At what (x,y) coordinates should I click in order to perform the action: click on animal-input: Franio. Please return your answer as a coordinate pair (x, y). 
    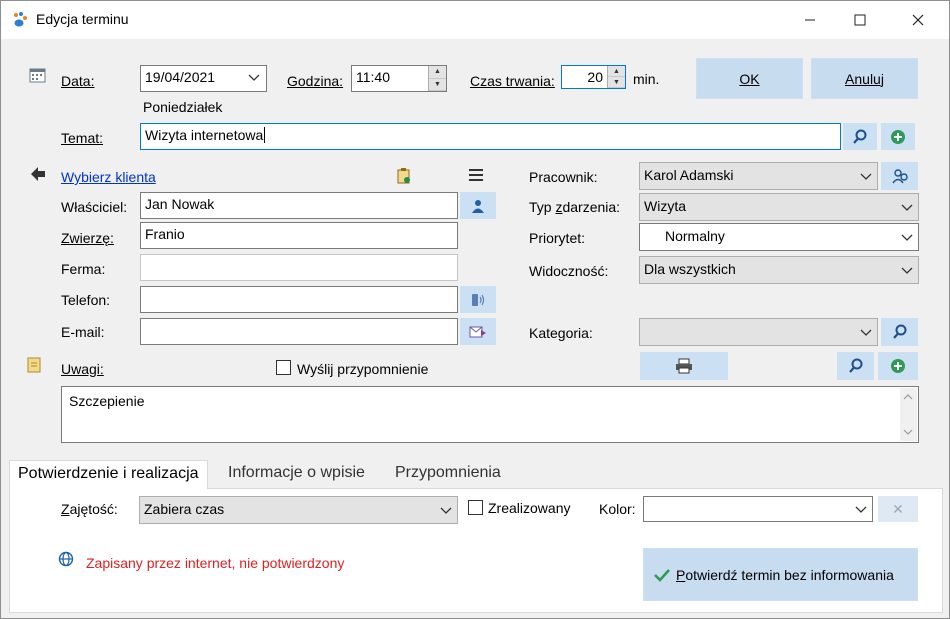
    Looking at the image, I should click on (299, 235).